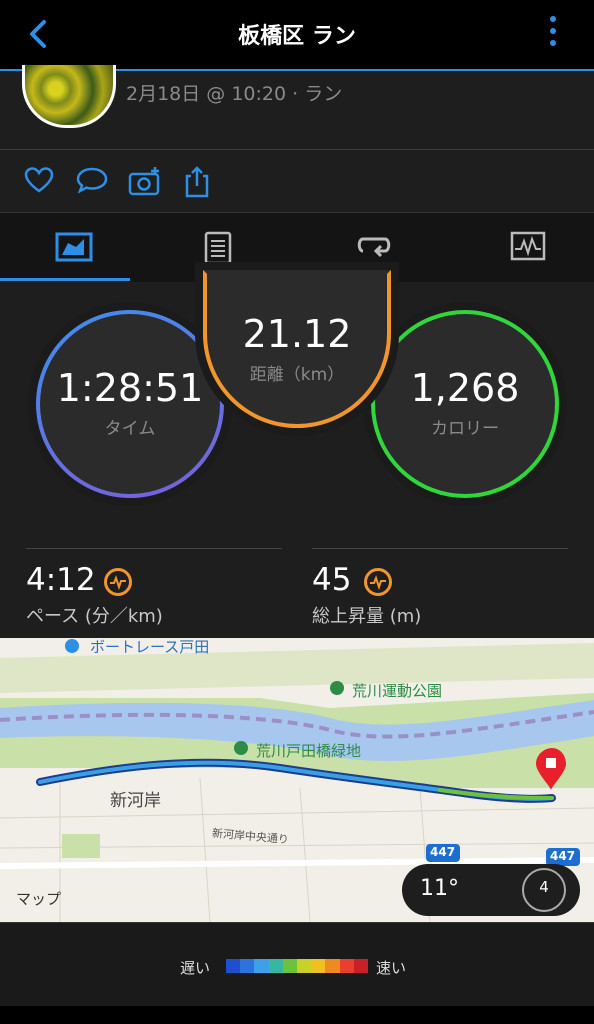 The image size is (594, 1024). I want to click on activity-header: 2月18日 @ 10:20 · ラン, so click(297, 107).